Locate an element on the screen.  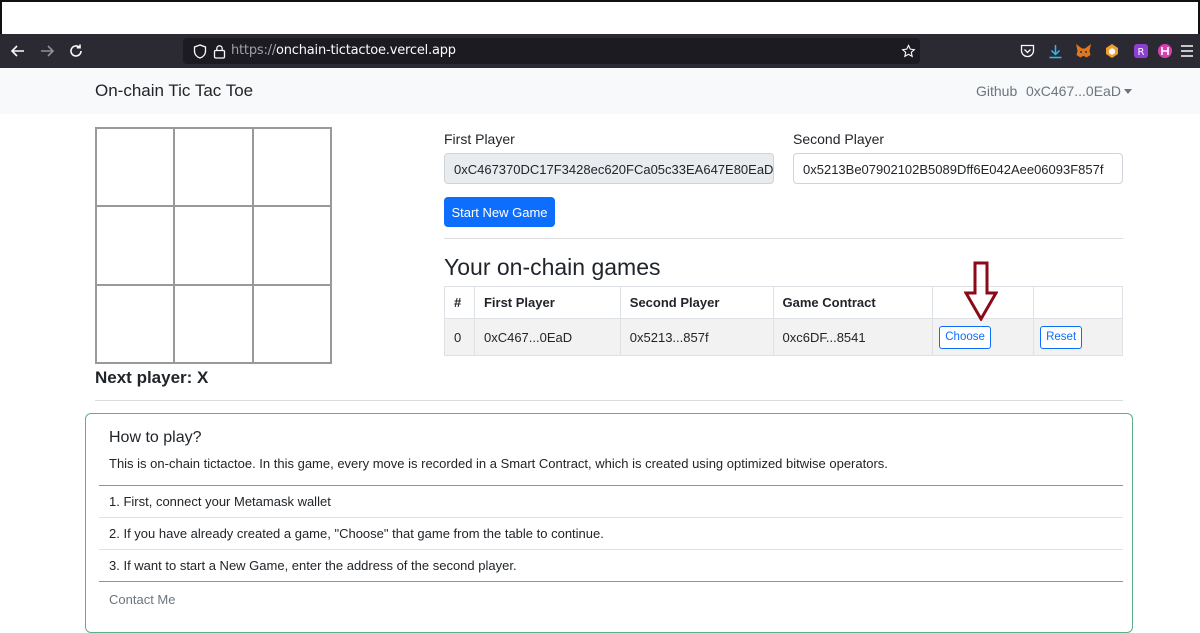
column-header: # is located at coordinates (459, 302).